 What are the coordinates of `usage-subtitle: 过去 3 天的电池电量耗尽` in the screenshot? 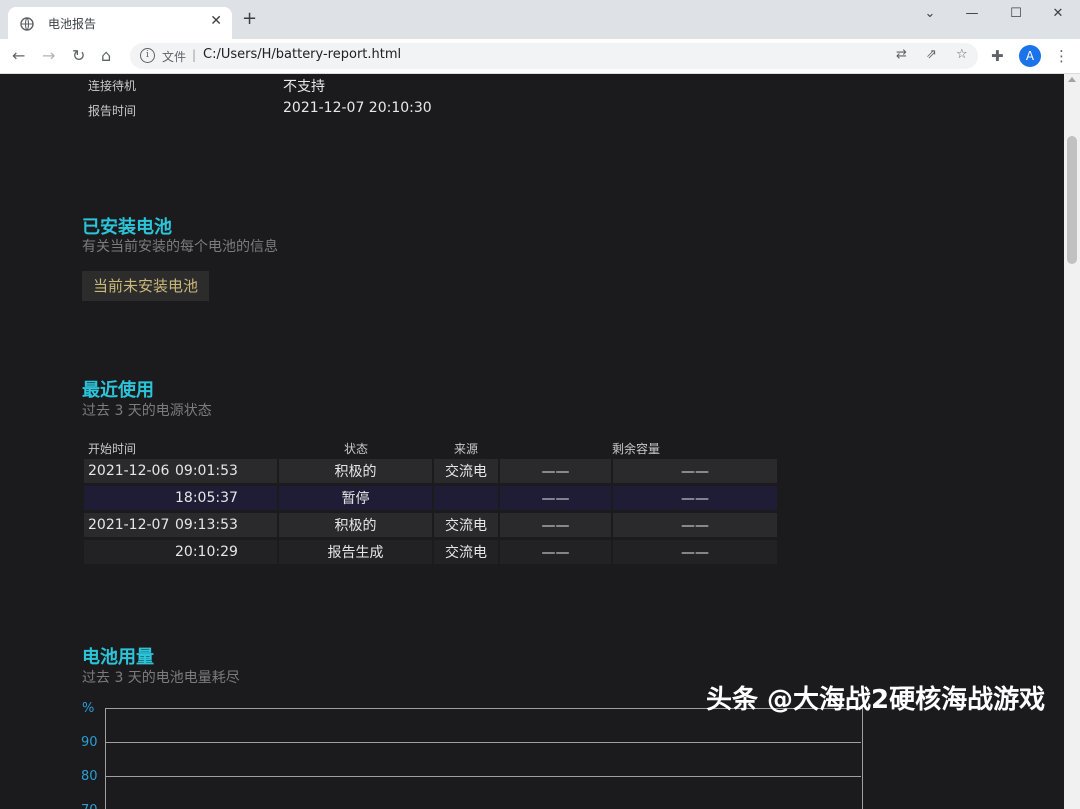 It's located at (161, 678).